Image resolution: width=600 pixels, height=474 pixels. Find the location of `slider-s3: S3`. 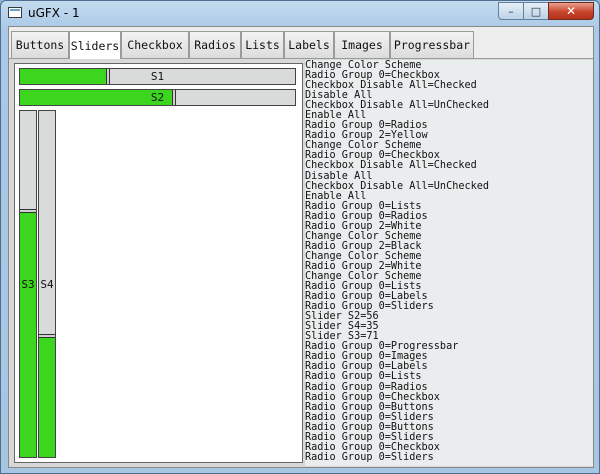

slider-s3: S3 is located at coordinates (28, 284).